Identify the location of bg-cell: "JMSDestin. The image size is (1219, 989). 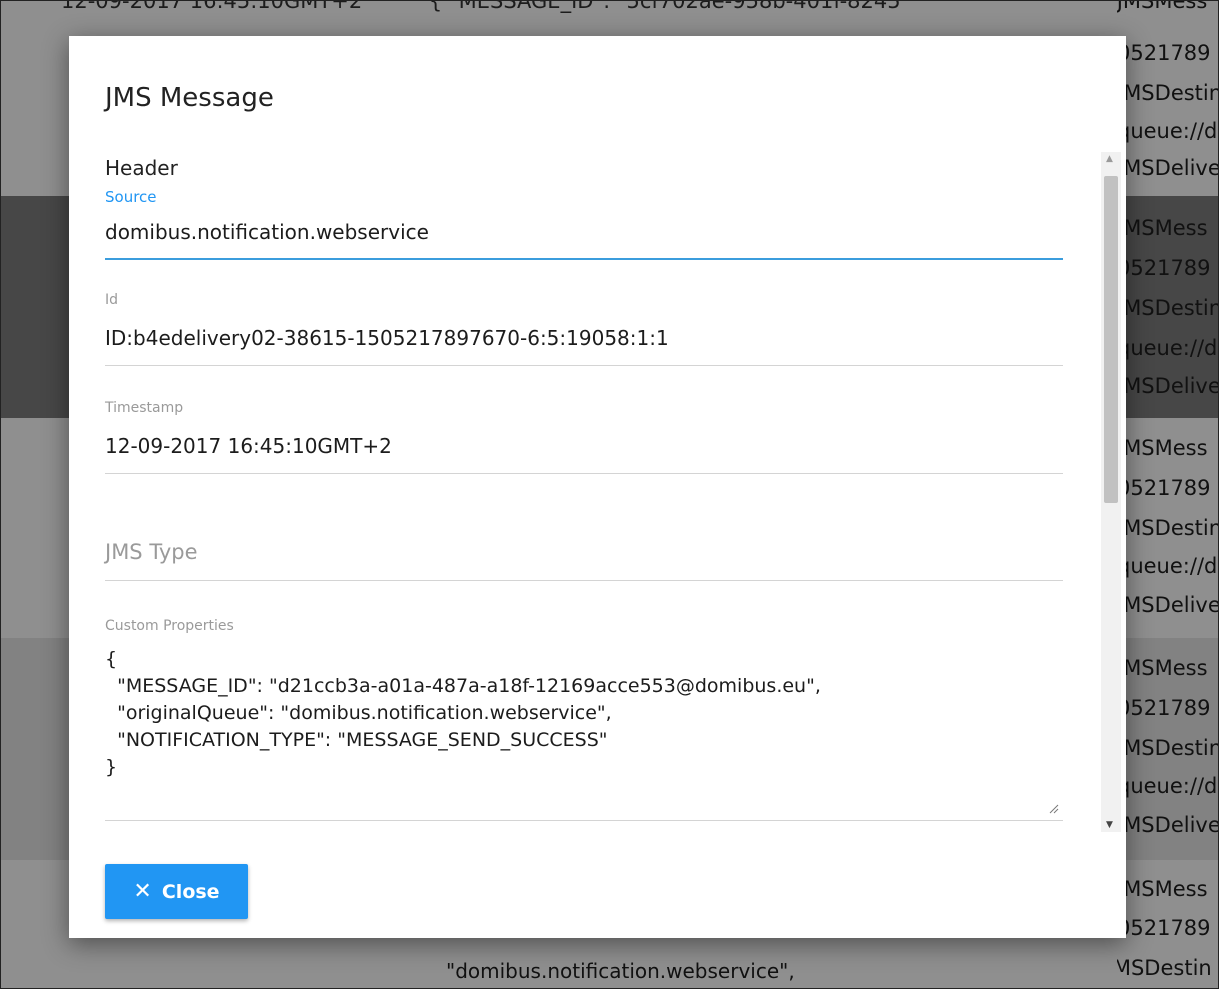
(1164, 968).